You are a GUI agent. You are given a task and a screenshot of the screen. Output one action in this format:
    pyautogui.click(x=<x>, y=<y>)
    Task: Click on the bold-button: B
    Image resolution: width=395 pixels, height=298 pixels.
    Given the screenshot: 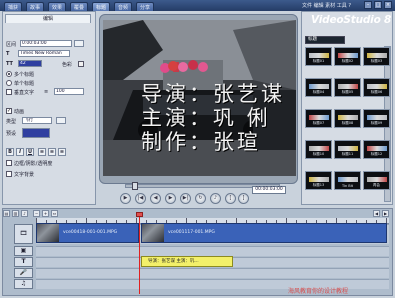 What is the action you would take?
    pyautogui.click(x=10, y=152)
    